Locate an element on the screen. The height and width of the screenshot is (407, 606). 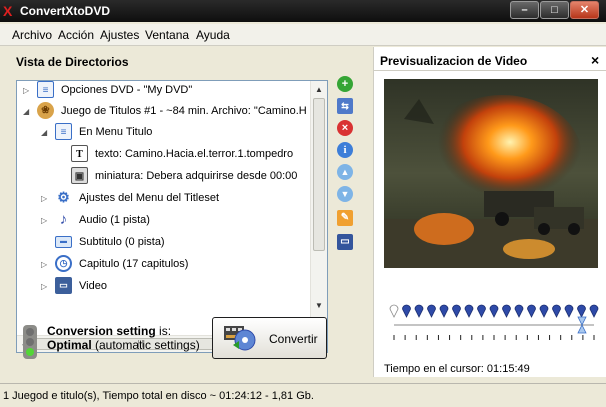
menu-archivo: Archivo is located at coordinates (32, 35).